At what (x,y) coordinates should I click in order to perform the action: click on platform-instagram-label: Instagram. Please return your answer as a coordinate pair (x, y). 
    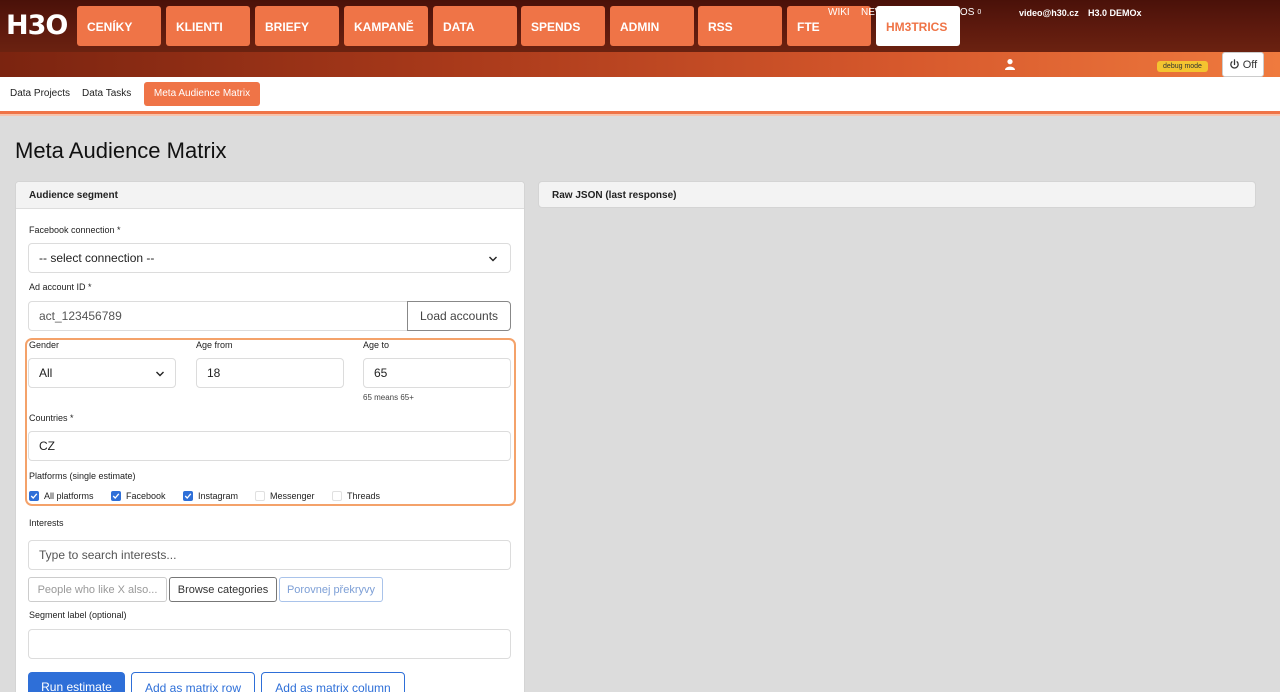
    Looking at the image, I should click on (218, 496).